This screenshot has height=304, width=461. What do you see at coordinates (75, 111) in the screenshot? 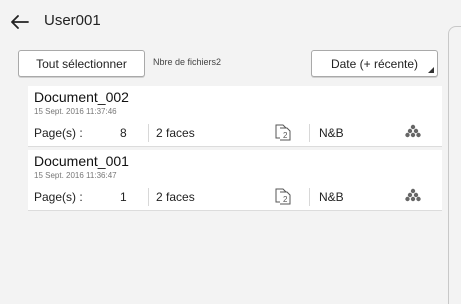
I see `document-date: 15 Sept. 2016 11:37:46` at bounding box center [75, 111].